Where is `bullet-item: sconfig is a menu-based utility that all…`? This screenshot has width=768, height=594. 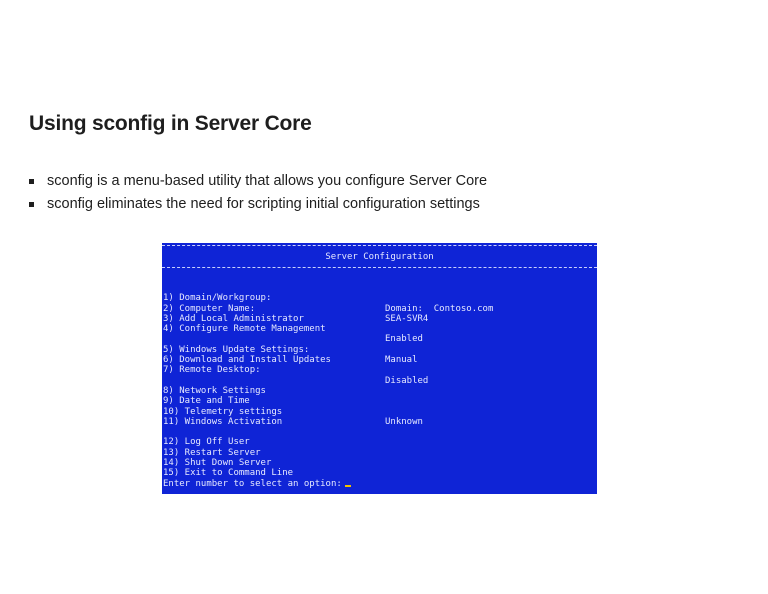 bullet-item: sconfig is a menu-based utility that all… is located at coordinates (258, 181).